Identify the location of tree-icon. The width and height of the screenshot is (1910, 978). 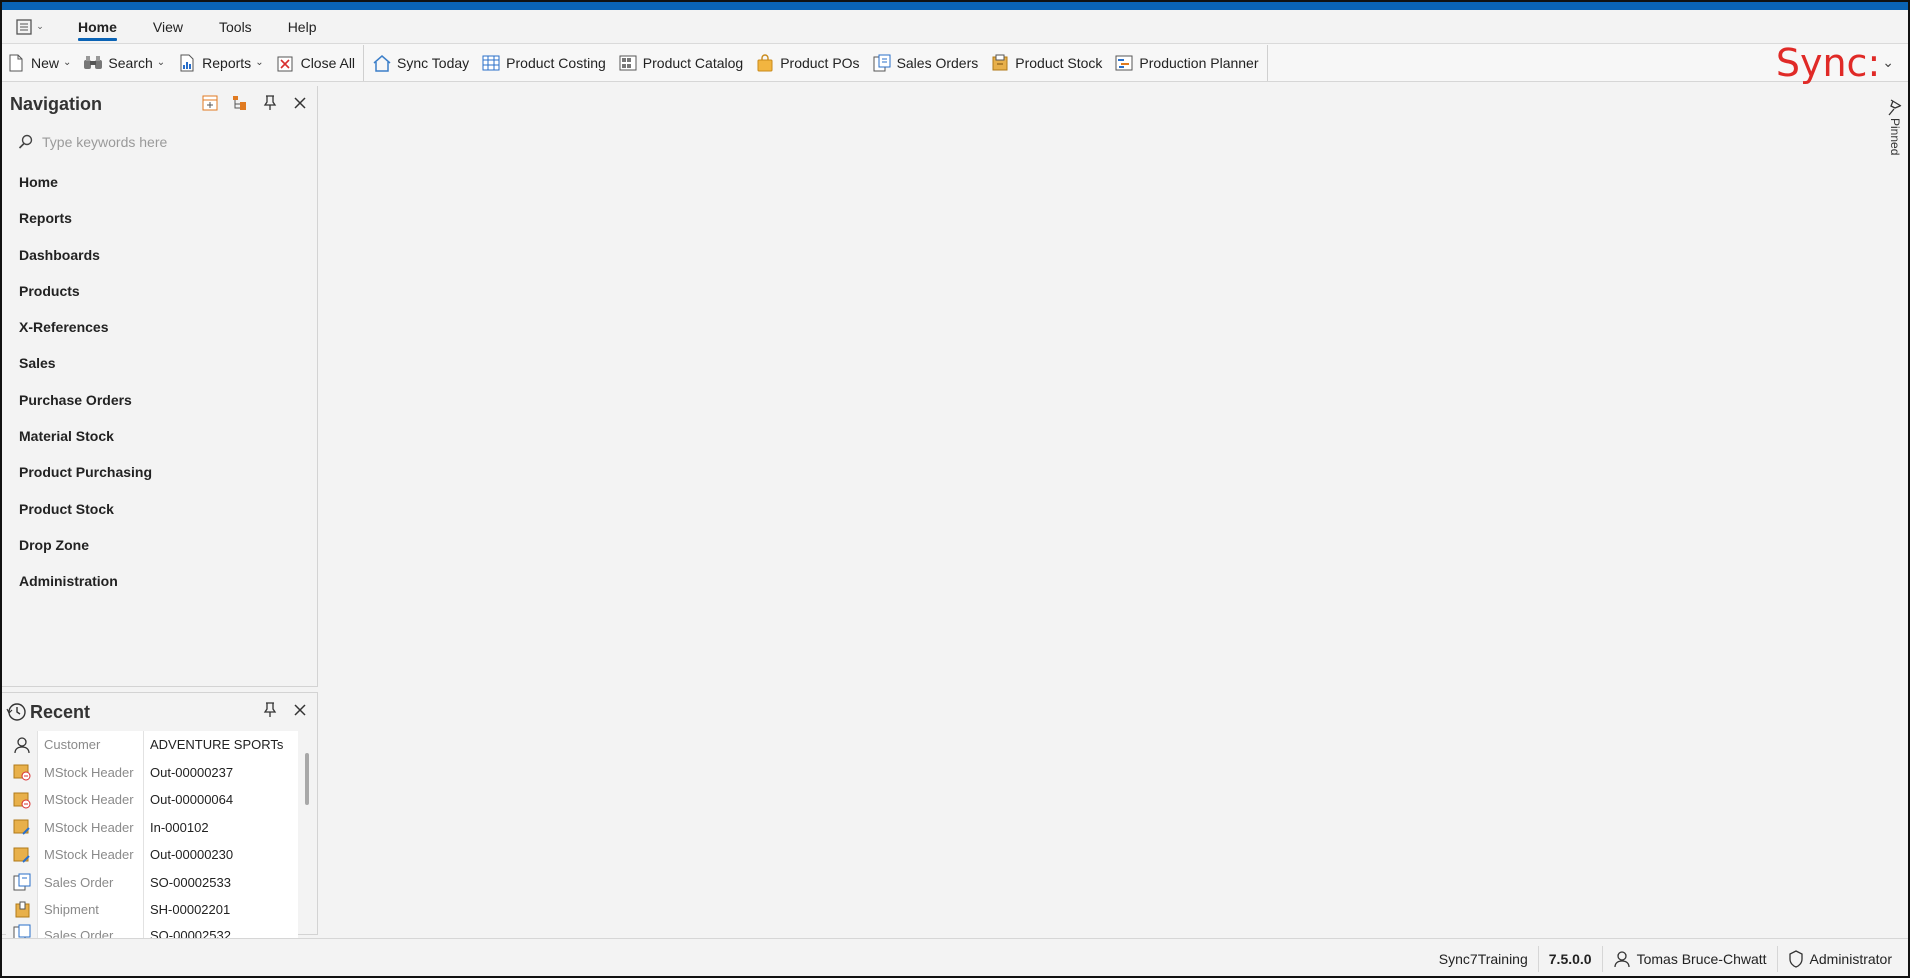
(240, 103).